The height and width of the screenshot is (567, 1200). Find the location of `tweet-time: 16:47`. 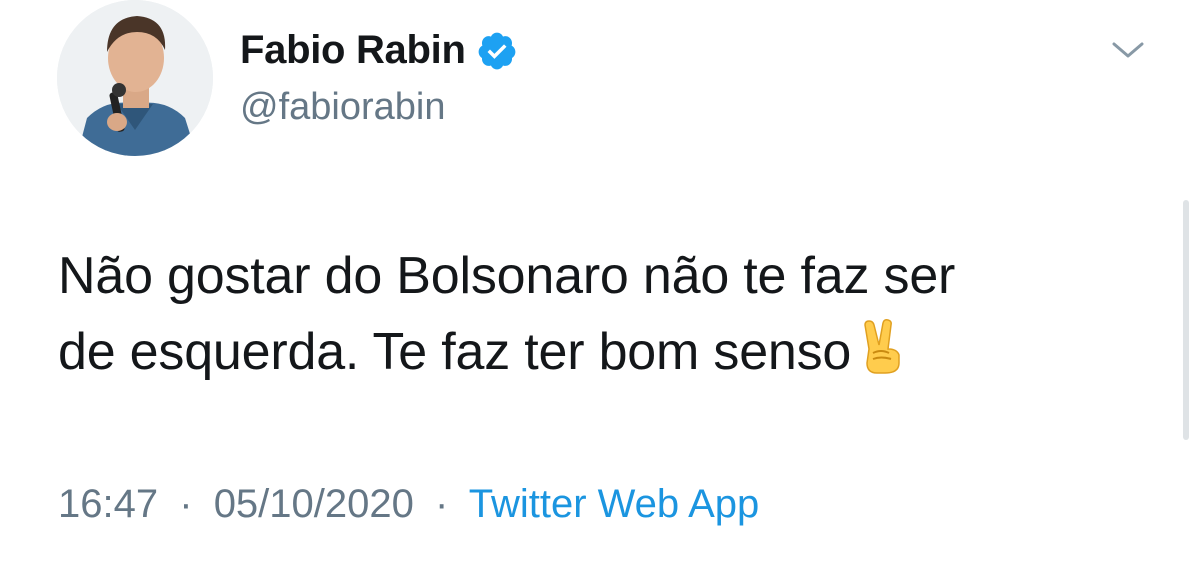

tweet-time: 16:47 is located at coordinates (108, 504).